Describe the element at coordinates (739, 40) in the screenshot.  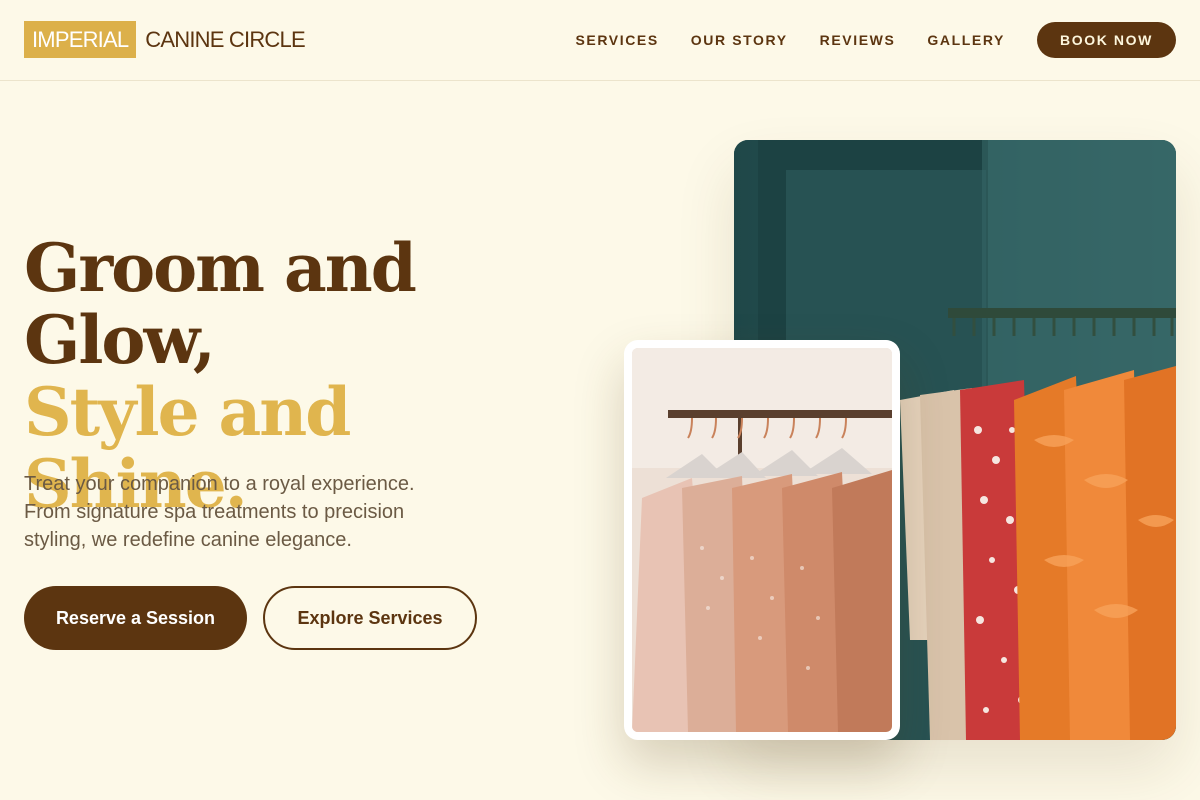
I see `nav-link-our-story: OUR STORY` at that location.